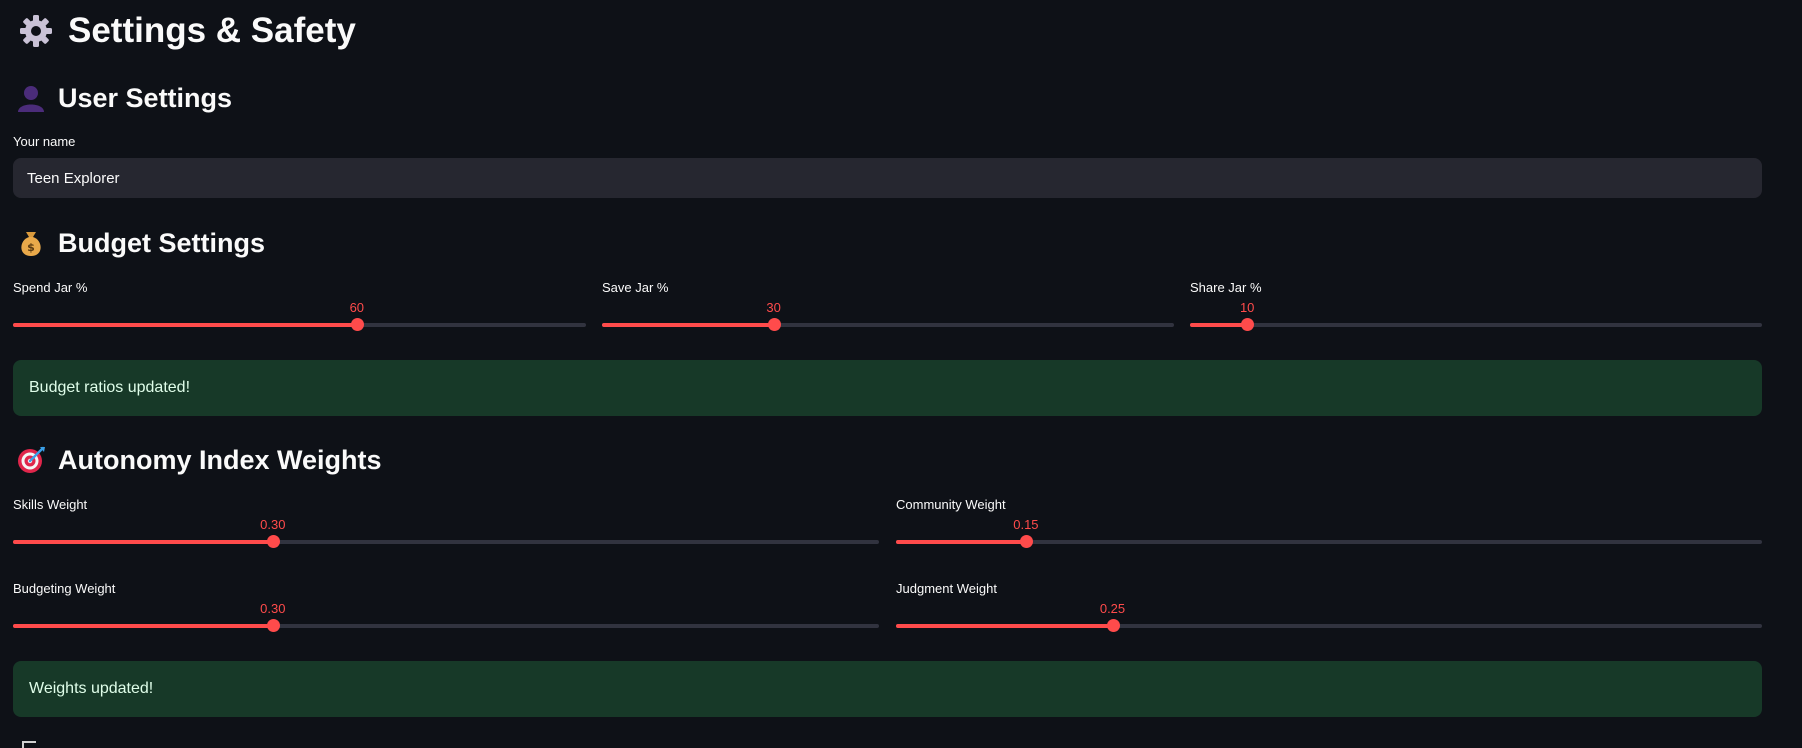  I want to click on slider-value: 10, so click(1247, 307).